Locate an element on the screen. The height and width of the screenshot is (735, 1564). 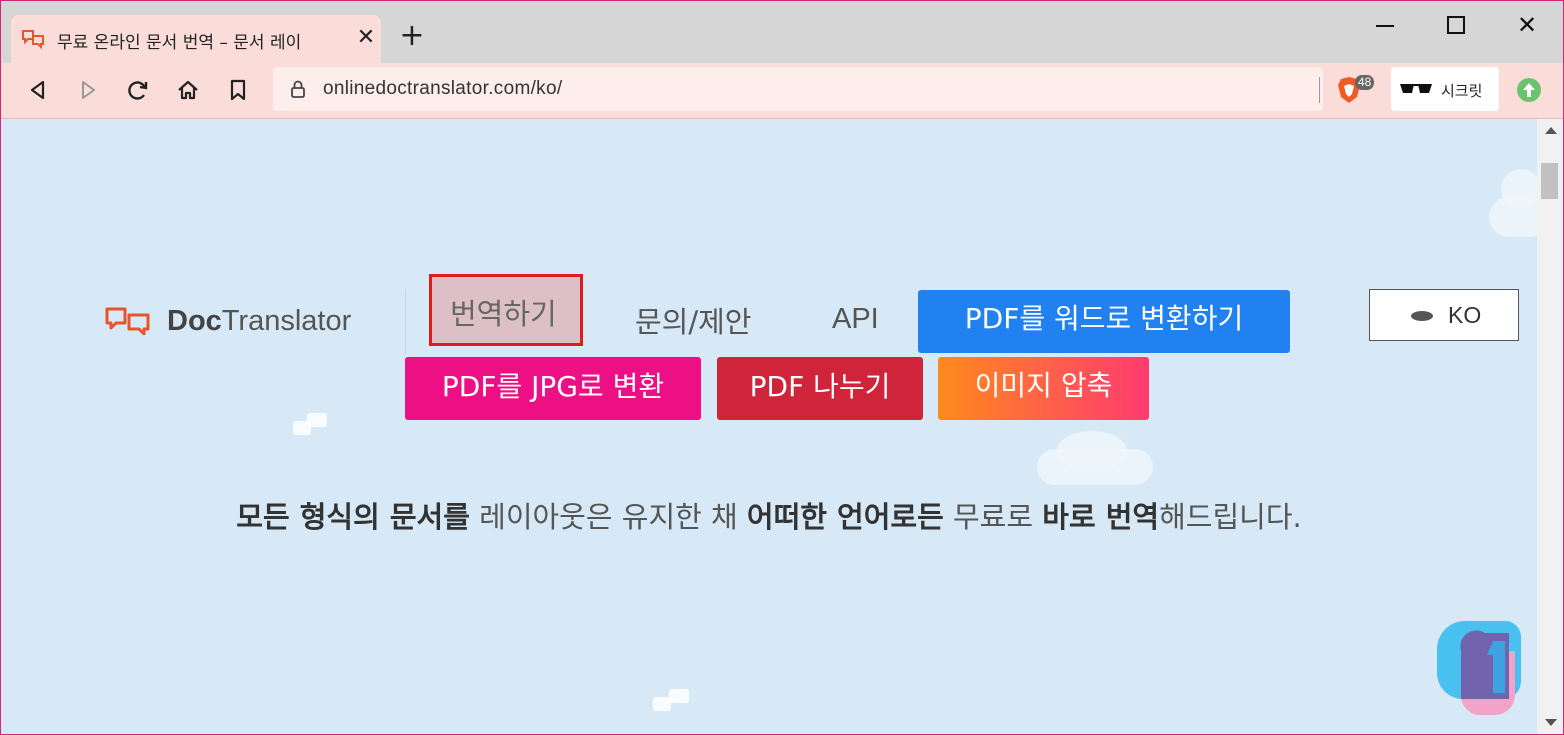
nav-translate-link: 번역하기 is located at coordinates (506, 310).